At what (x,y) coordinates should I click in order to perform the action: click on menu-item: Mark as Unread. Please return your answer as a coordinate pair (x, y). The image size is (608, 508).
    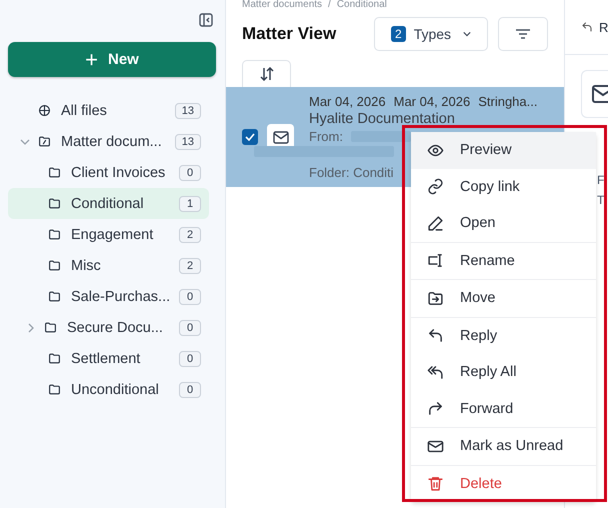
    Looking at the image, I should click on (503, 446).